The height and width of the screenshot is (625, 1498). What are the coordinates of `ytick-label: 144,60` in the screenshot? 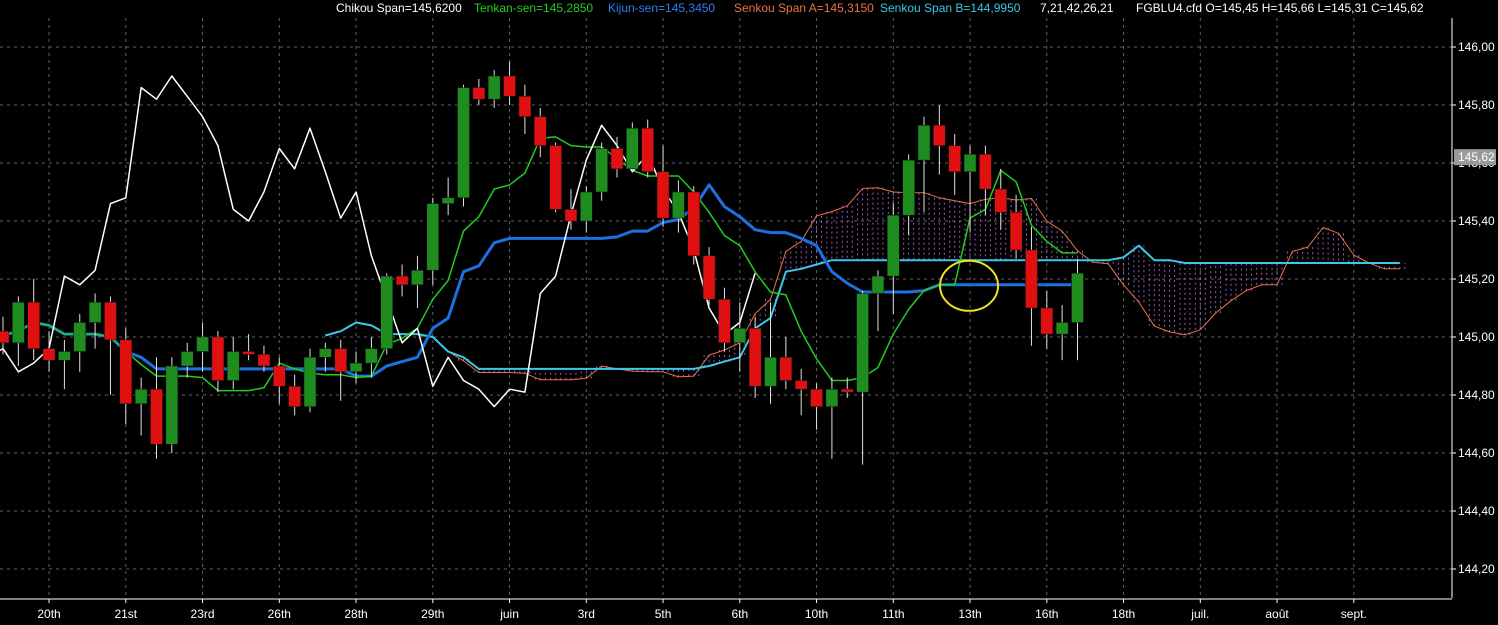 It's located at (1476, 453).